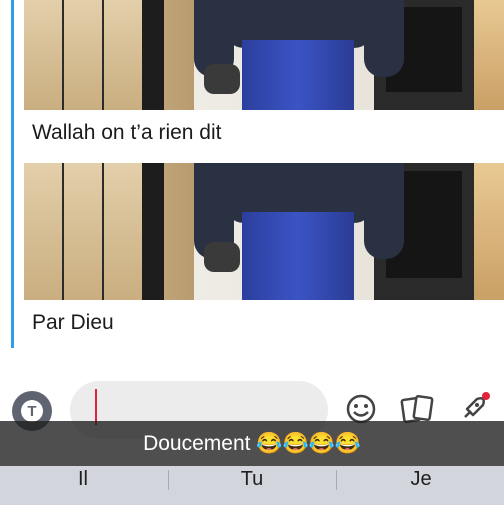 The width and height of the screenshot is (504, 505). What do you see at coordinates (264, 133) in the screenshot?
I see `message-caption: Wallah on t’a rien dit` at bounding box center [264, 133].